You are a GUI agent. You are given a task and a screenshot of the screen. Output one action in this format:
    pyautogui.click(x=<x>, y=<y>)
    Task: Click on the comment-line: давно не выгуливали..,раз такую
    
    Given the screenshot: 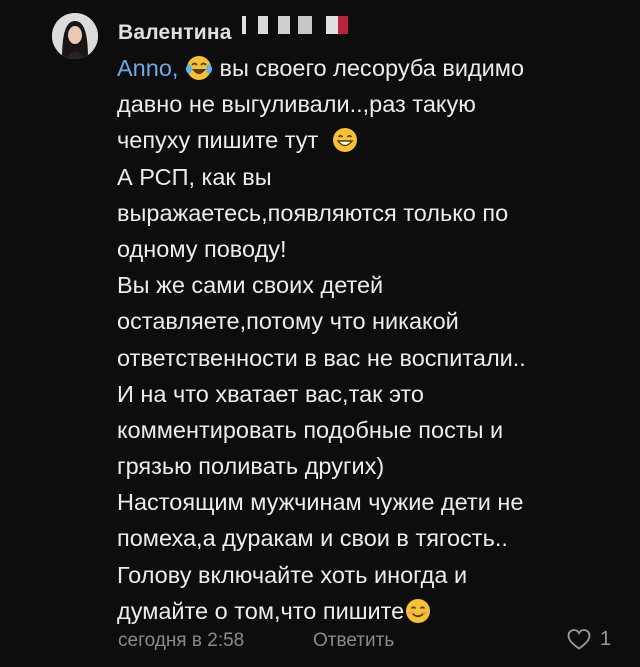 What is the action you would take?
    pyautogui.click(x=374, y=104)
    